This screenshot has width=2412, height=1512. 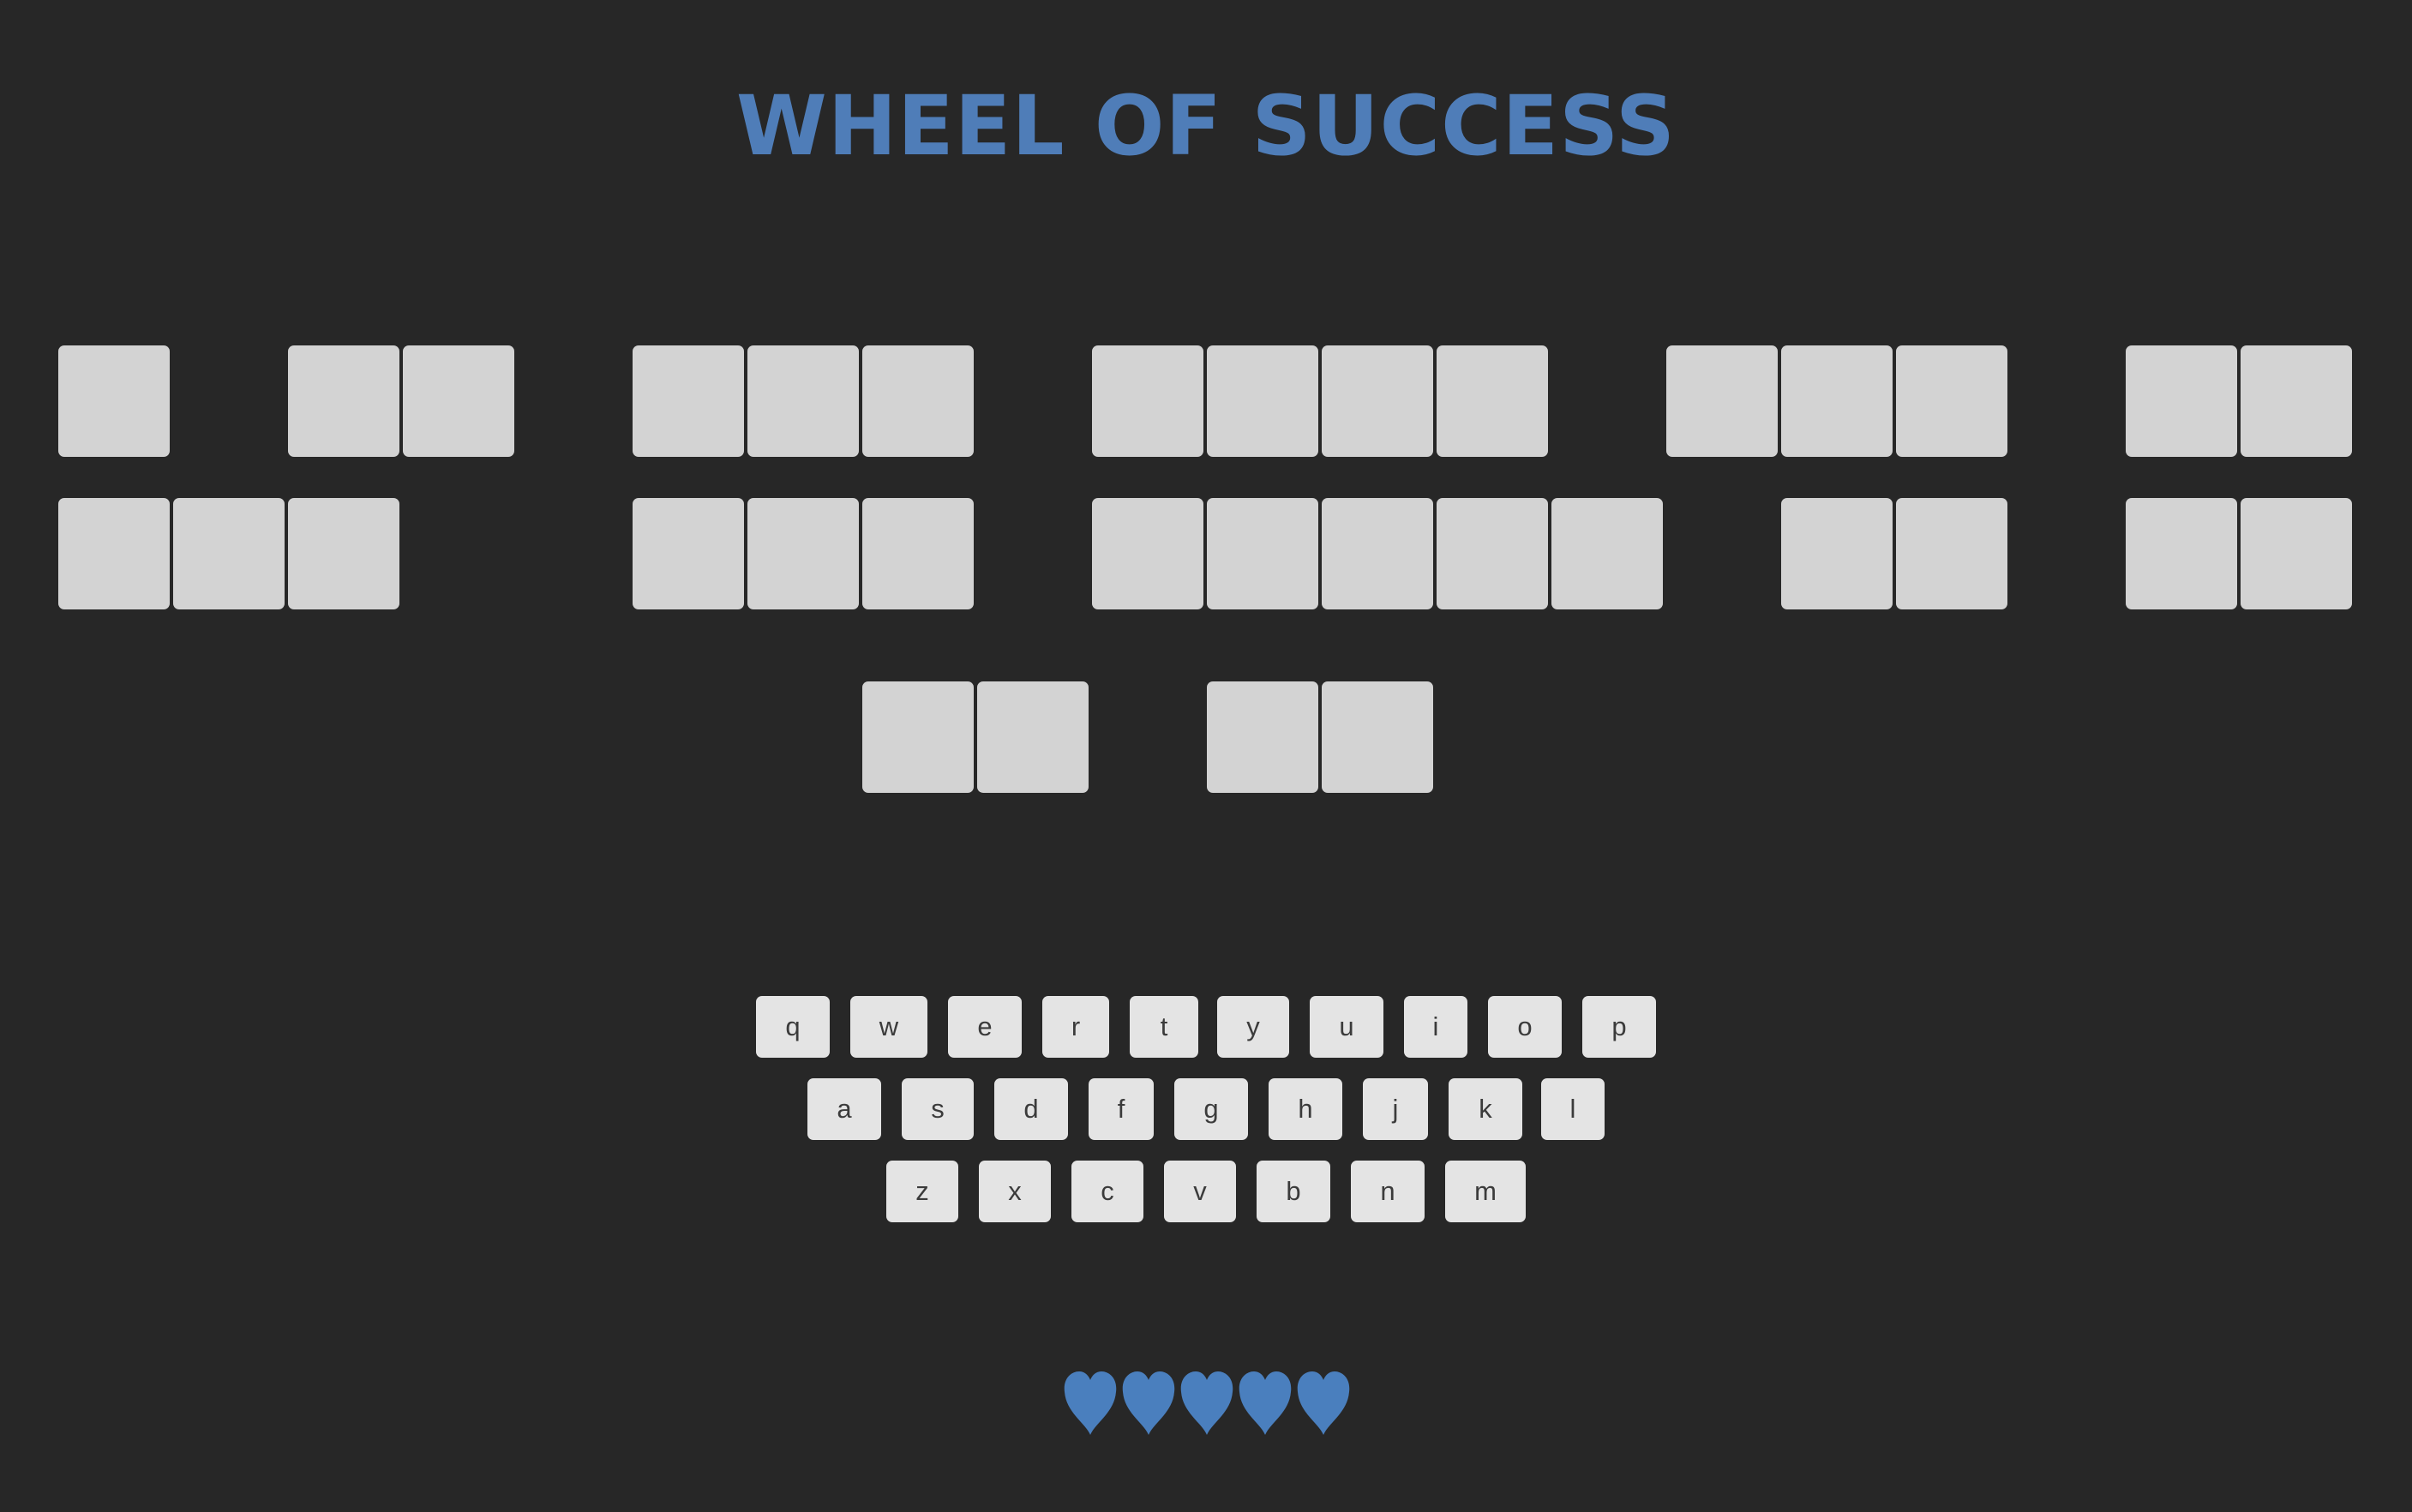 What do you see at coordinates (1075, 1027) in the screenshot?
I see `key-r: r` at bounding box center [1075, 1027].